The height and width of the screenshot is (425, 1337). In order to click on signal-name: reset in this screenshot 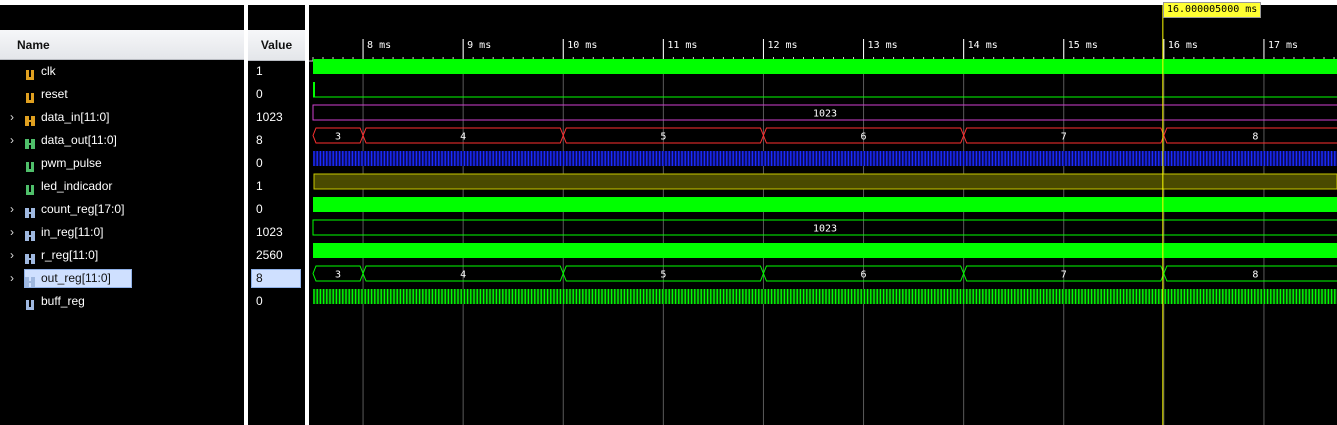, I will do `click(54, 94)`.